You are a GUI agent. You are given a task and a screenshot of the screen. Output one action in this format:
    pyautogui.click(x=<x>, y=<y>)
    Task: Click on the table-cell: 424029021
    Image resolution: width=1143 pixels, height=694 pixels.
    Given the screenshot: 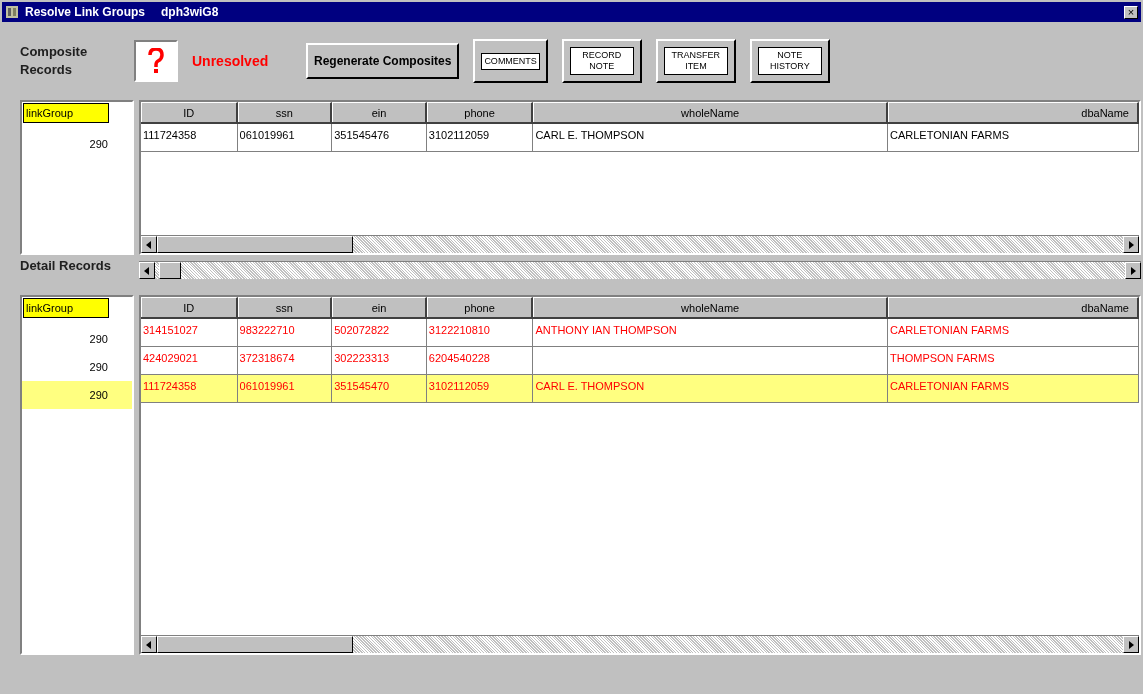 What is the action you would take?
    pyautogui.click(x=189, y=360)
    